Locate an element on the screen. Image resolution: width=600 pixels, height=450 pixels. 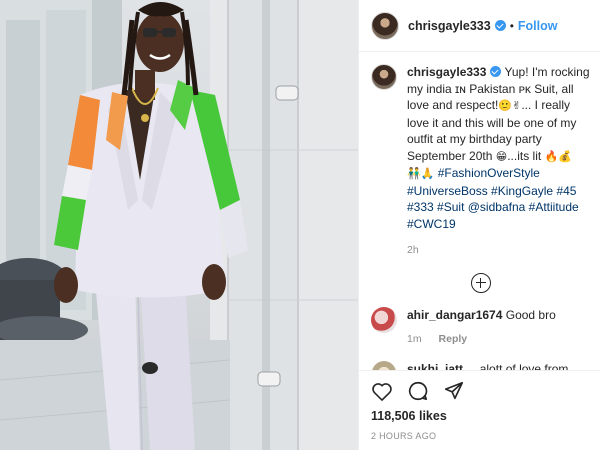
mention-link: @sidbafna is located at coordinates (497, 207).